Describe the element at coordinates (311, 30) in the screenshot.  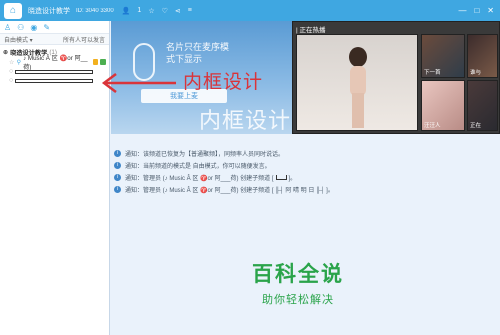
I see `hot-streams-title: | 正在热播` at that location.